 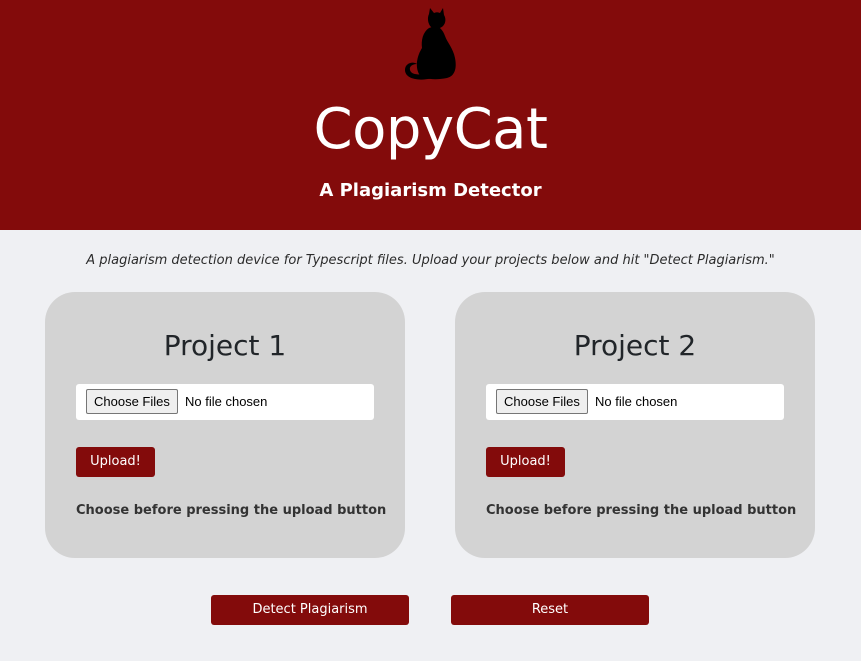 What do you see at coordinates (550, 610) in the screenshot?
I see `reset-button: Reset` at bounding box center [550, 610].